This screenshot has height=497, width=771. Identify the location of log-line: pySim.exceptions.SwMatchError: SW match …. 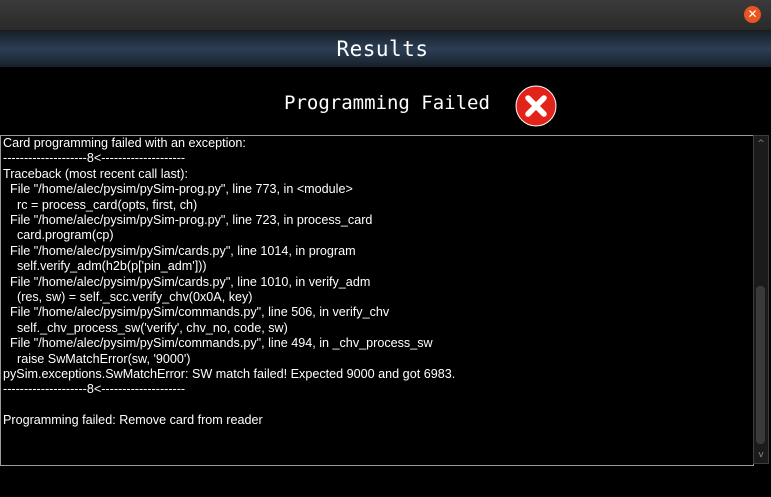
(229, 374).